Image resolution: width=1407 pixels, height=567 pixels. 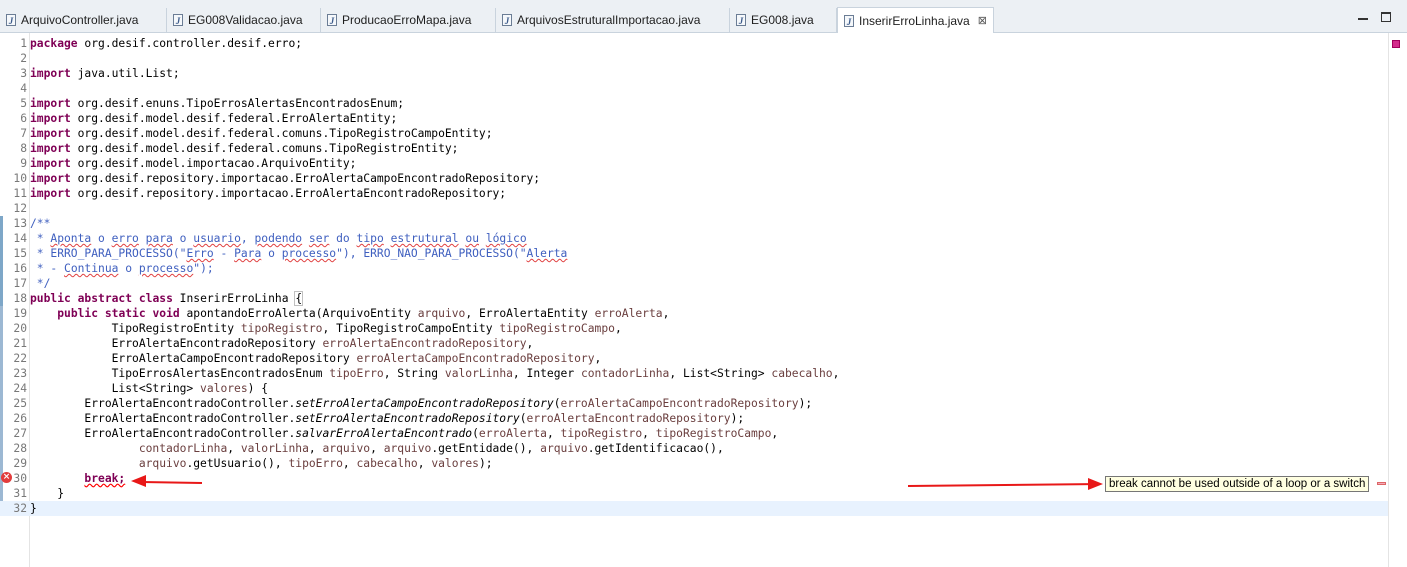 I want to click on code-token: class, so click(x=155, y=298).